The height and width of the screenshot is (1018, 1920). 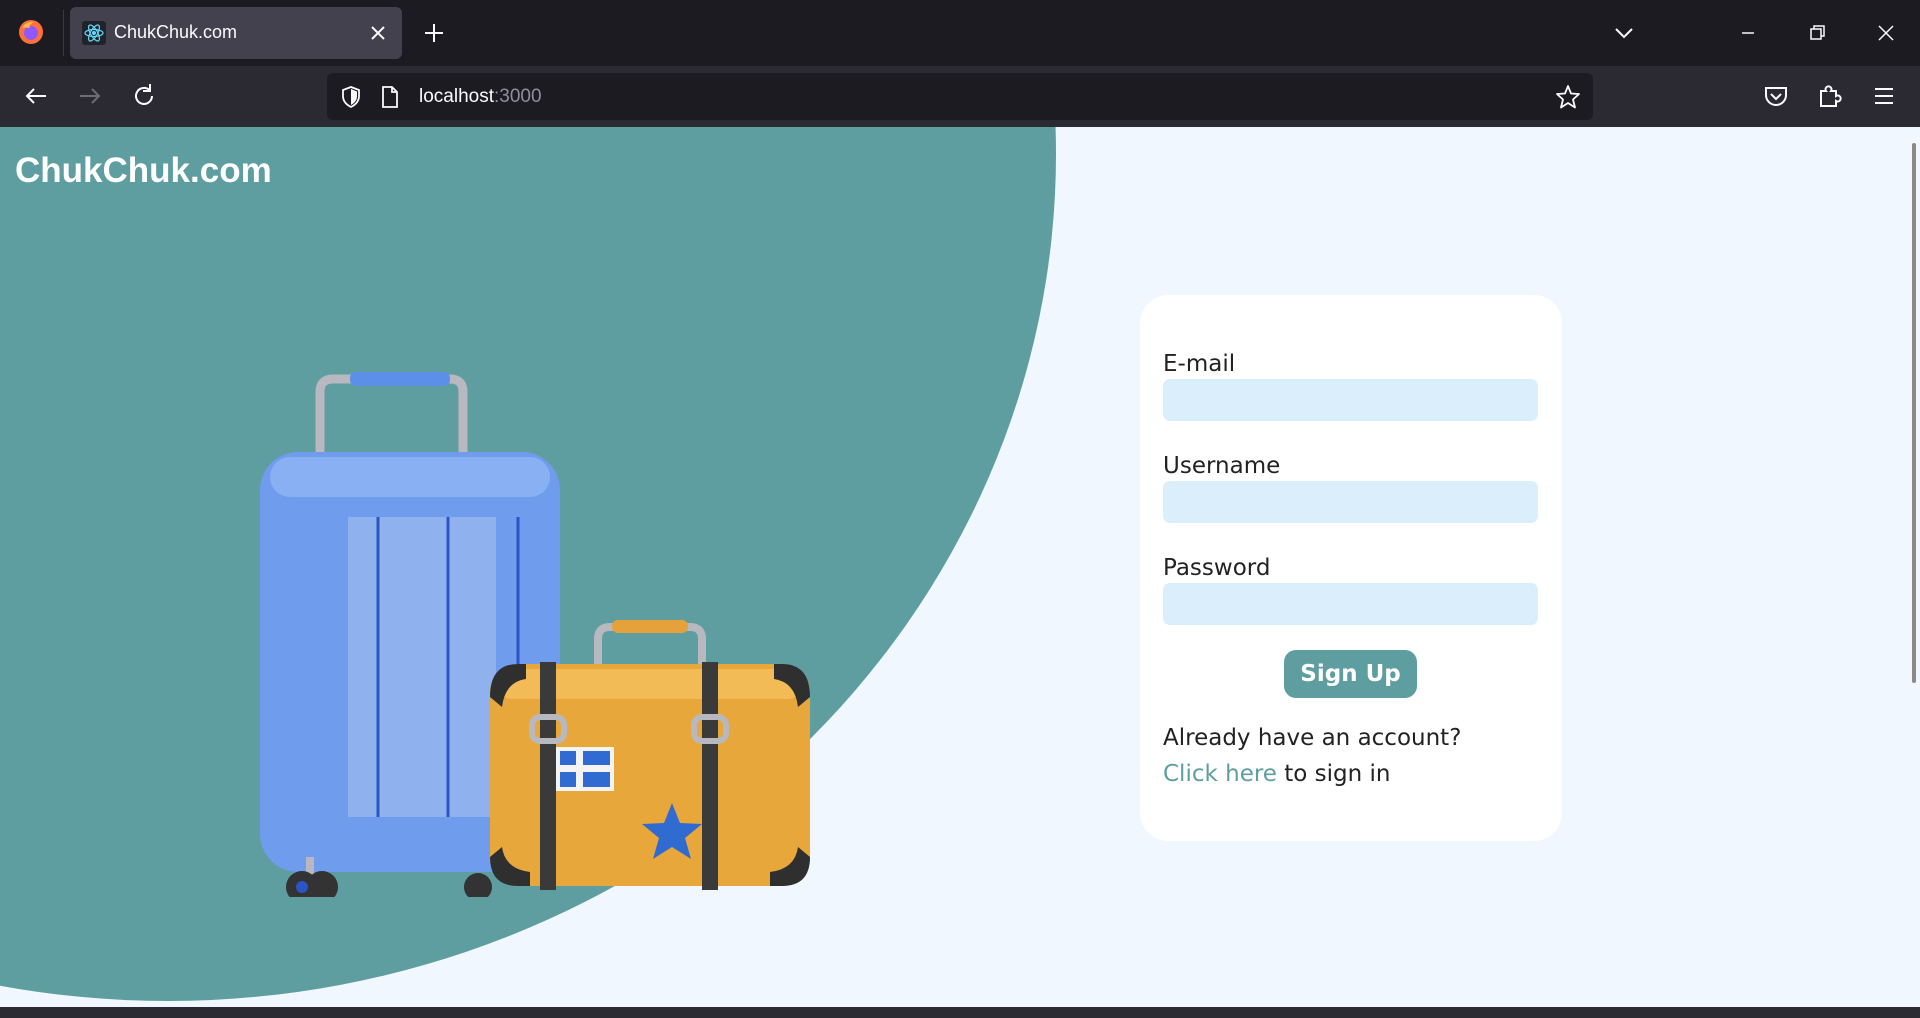 I want to click on signin-link: Click here, so click(x=1220, y=774).